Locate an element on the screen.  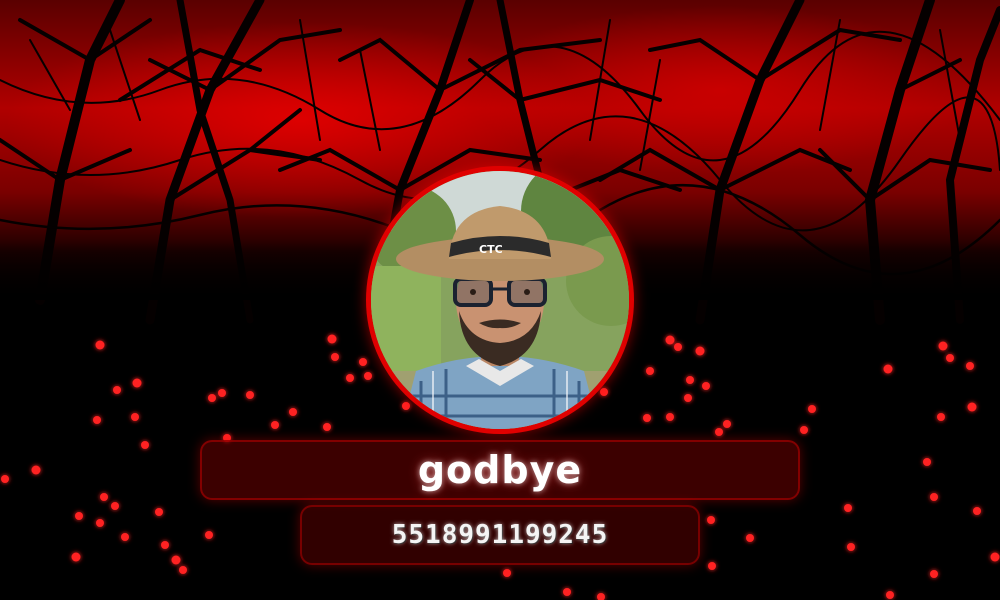
profile-phone: 5518991199245 is located at coordinates (500, 535).